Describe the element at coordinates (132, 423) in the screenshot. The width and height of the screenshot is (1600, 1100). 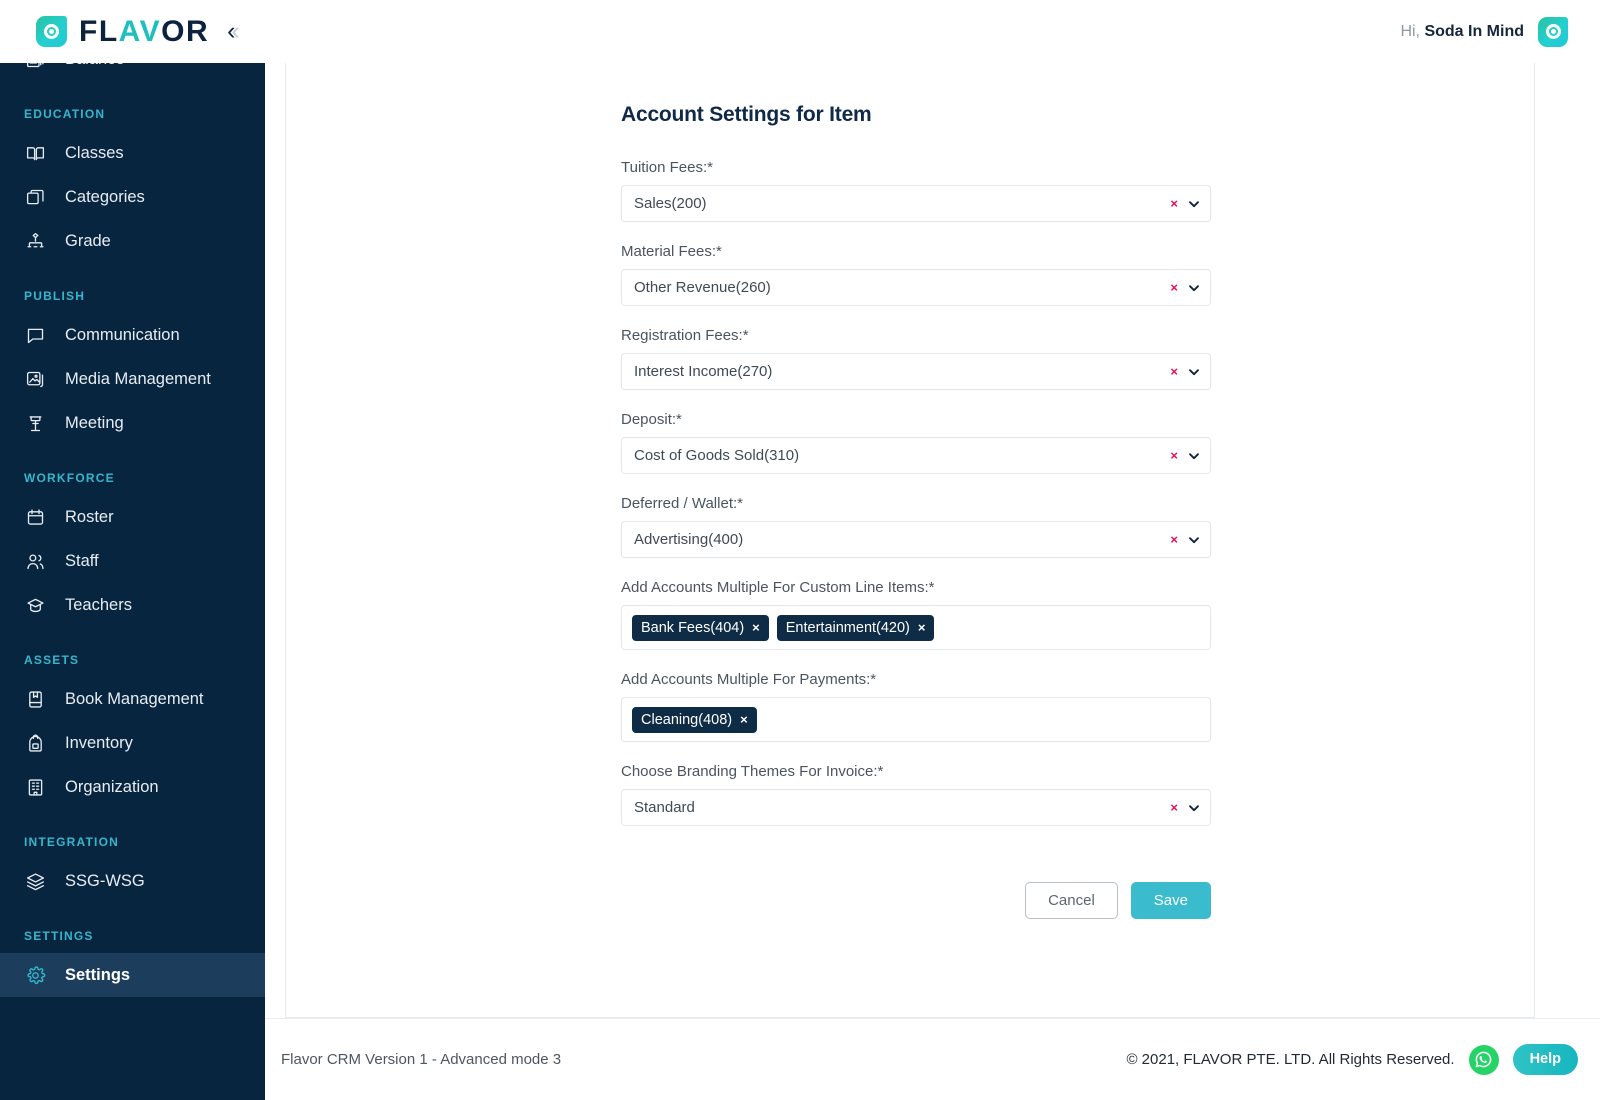
I see `sidebar-item-meeting: Meeting` at that location.